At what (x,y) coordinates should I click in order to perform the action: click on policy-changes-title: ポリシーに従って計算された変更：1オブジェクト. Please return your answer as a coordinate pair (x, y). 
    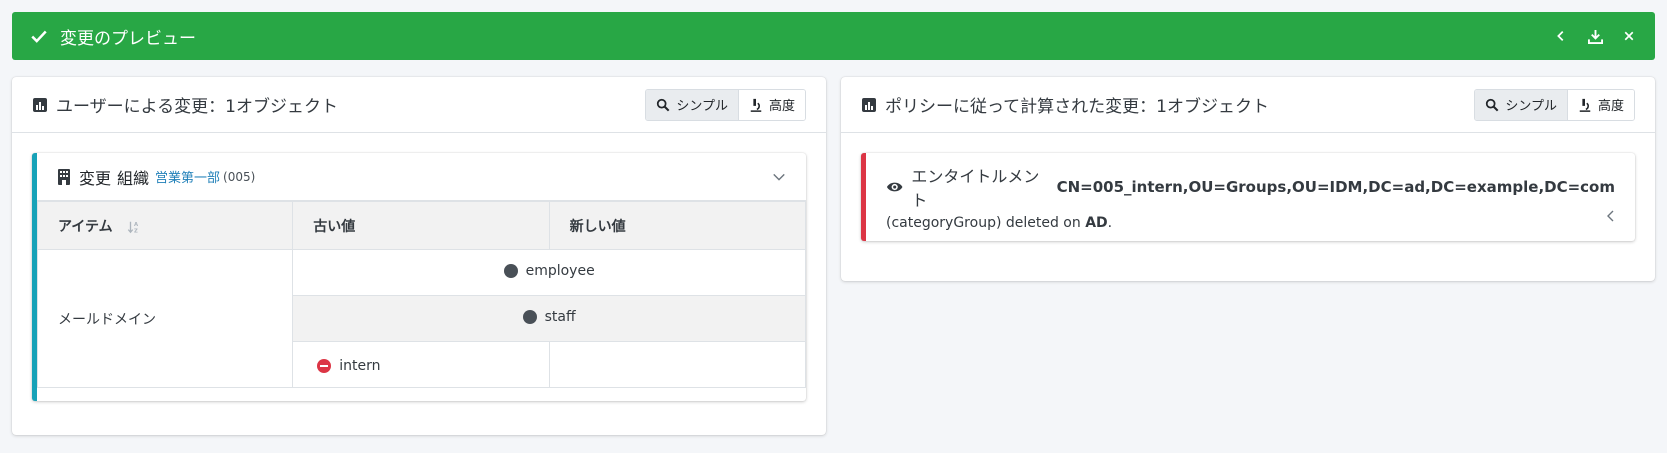
    Looking at the image, I should click on (1077, 107).